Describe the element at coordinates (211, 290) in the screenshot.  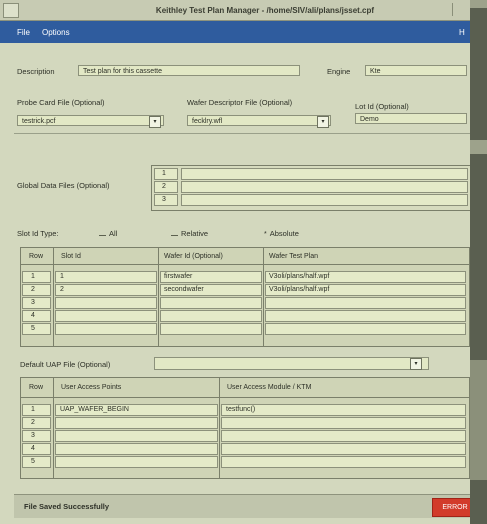
I see `wafer-id-cell: secondwafer` at that location.